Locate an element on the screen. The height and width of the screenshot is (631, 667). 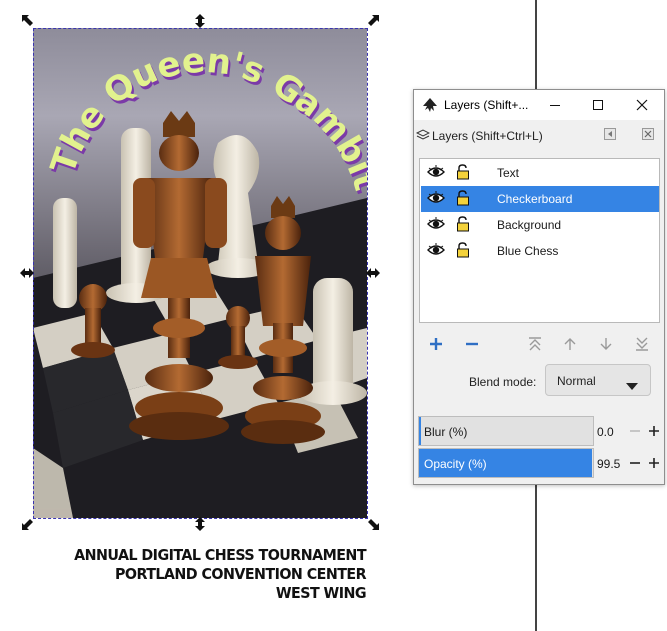
layers-toolbar is located at coordinates (539, 345).